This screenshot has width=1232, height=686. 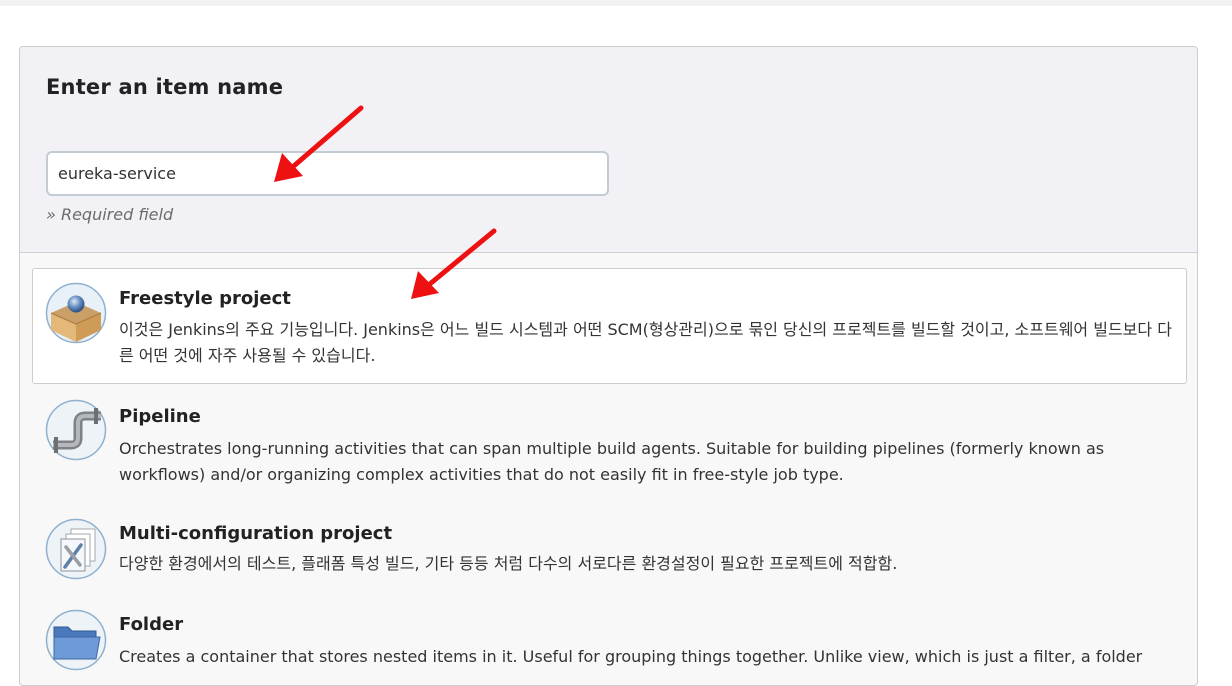 What do you see at coordinates (76, 549) in the screenshot?
I see `multi-configuration-icon` at bounding box center [76, 549].